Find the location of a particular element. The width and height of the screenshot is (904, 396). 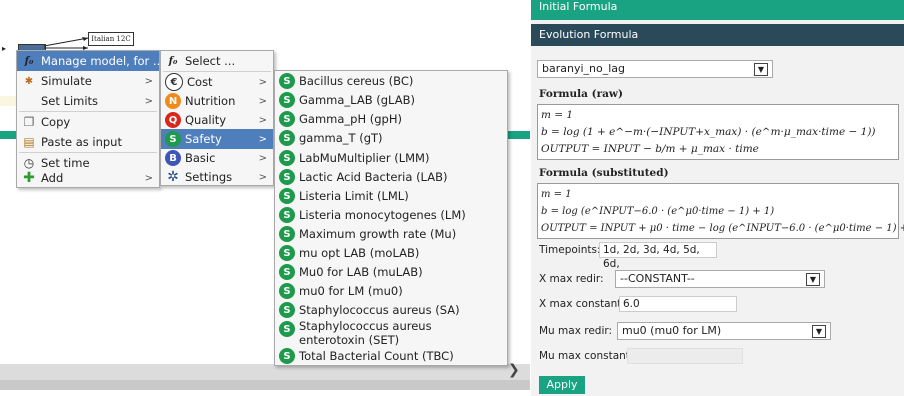

apply-button: Apply is located at coordinates (562, 385).